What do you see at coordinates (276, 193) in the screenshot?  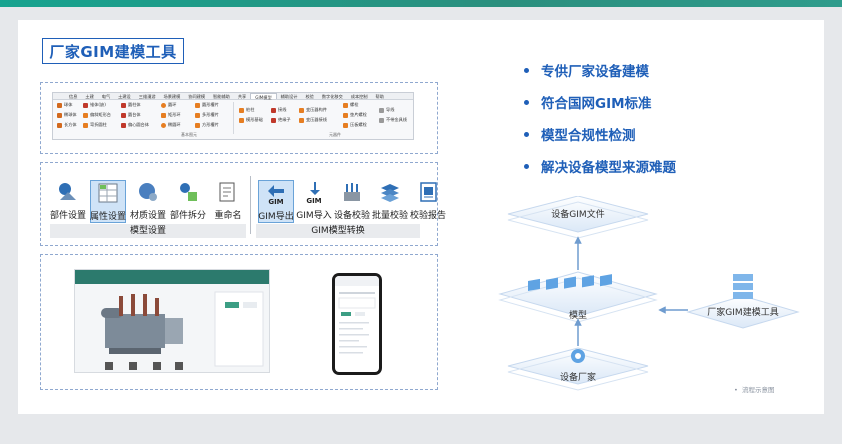 I see `gim-export-icon: GIM` at bounding box center [276, 193].